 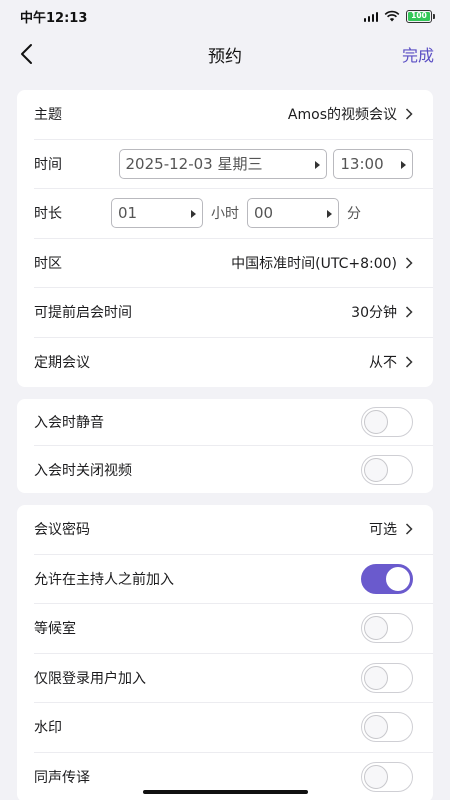 I want to click on mute-toggle, so click(x=387, y=422).